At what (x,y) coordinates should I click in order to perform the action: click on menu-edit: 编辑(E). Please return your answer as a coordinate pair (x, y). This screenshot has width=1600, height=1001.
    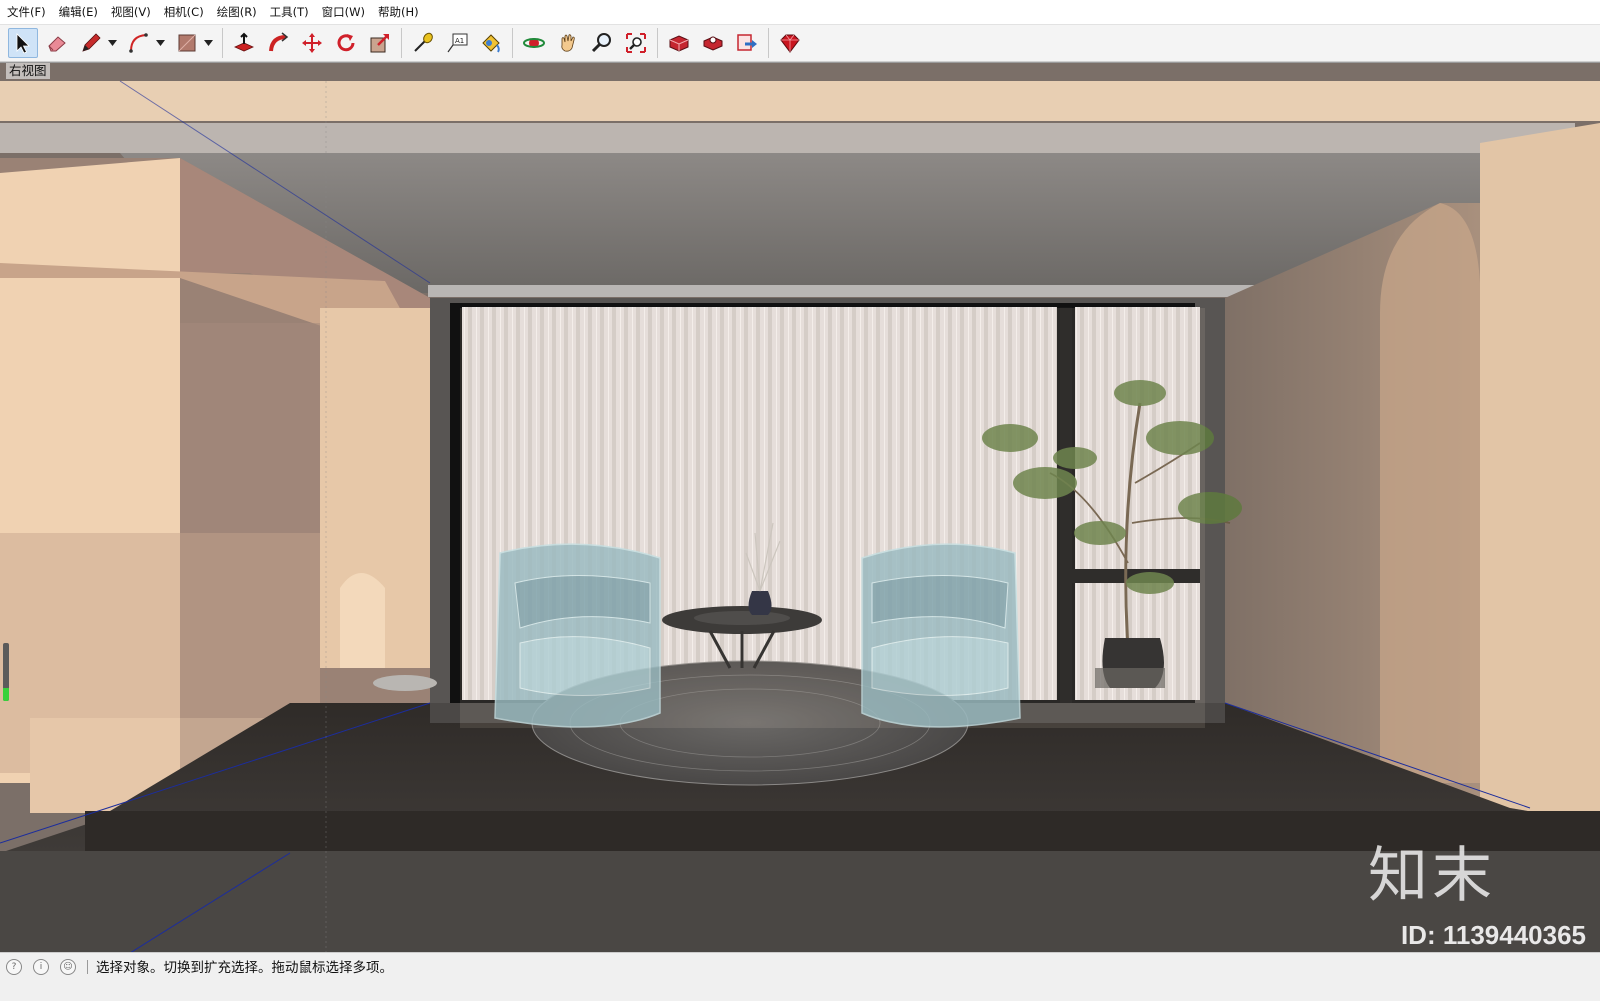
    Looking at the image, I should click on (81, 12).